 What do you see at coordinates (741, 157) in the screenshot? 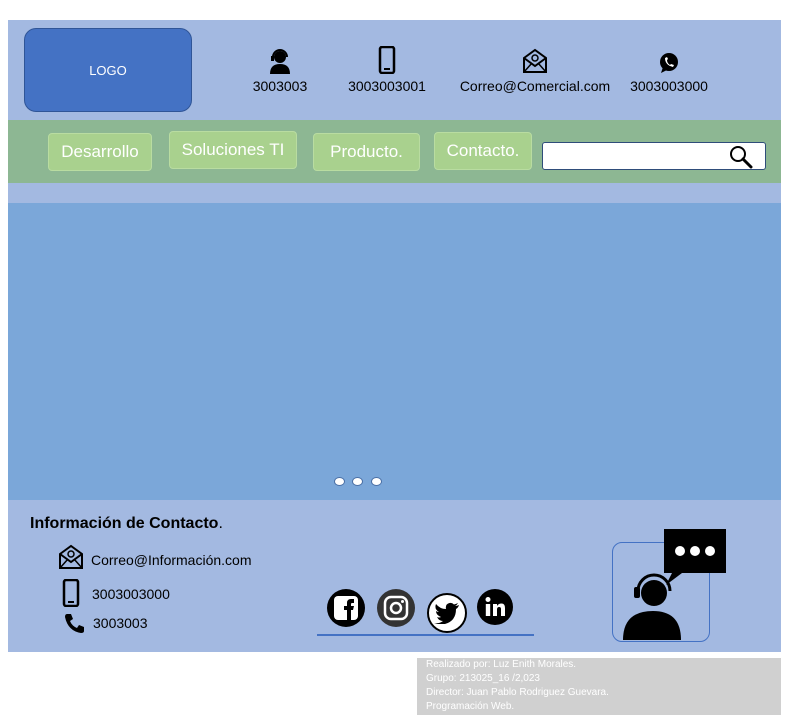
I see `search-icon` at bounding box center [741, 157].